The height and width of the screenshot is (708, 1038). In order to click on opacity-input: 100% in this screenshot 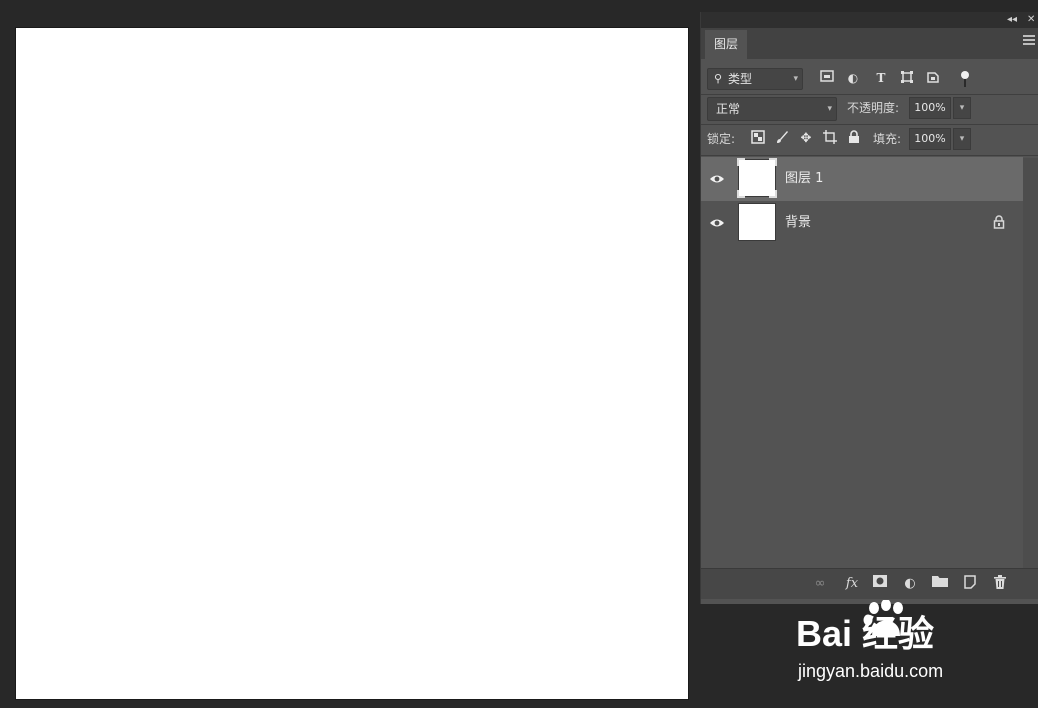, I will do `click(930, 108)`.